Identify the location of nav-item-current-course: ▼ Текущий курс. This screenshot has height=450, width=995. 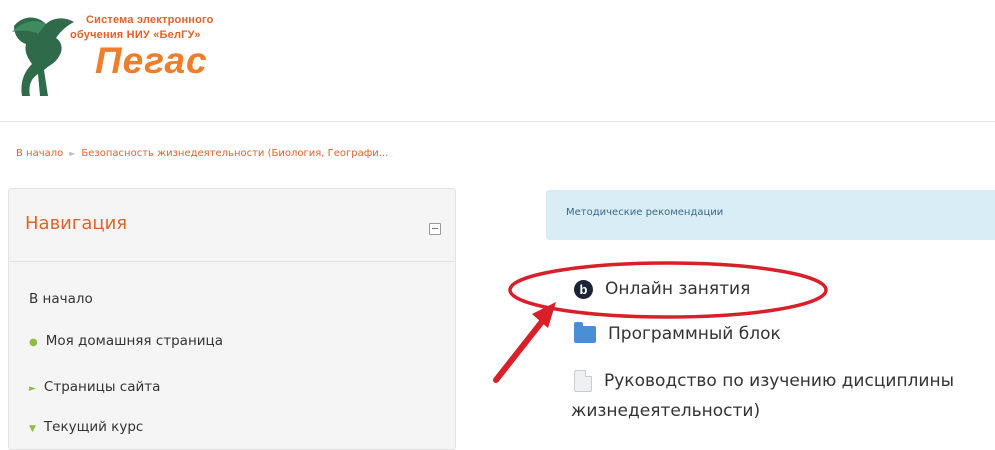
(86, 427).